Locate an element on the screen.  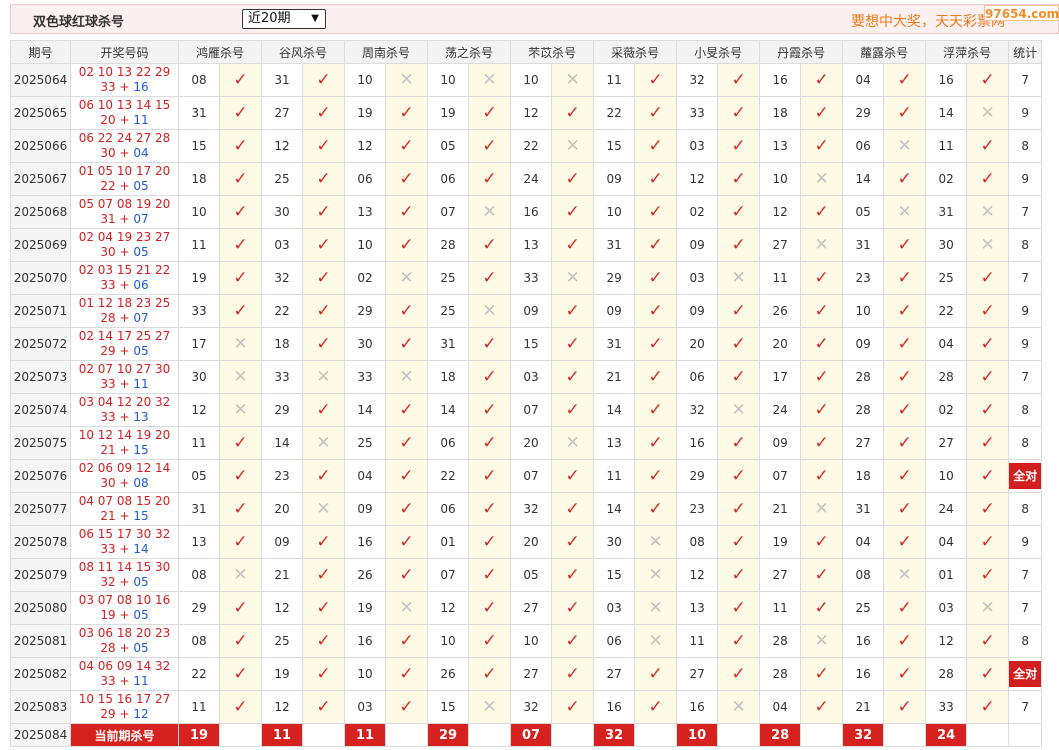
kill-number-cell: 30 is located at coordinates (614, 542).